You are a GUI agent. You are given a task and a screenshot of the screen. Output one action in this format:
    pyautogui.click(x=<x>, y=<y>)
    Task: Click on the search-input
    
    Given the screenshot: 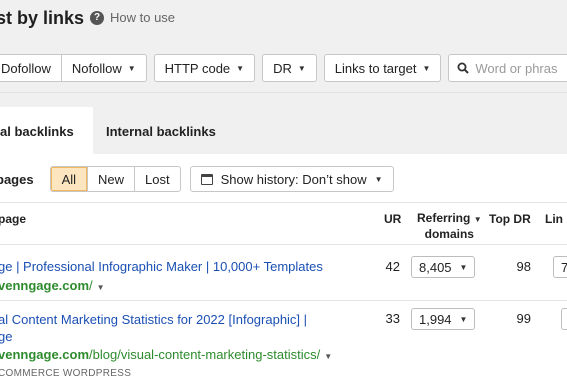 What is the action you would take?
    pyautogui.click(x=521, y=68)
    